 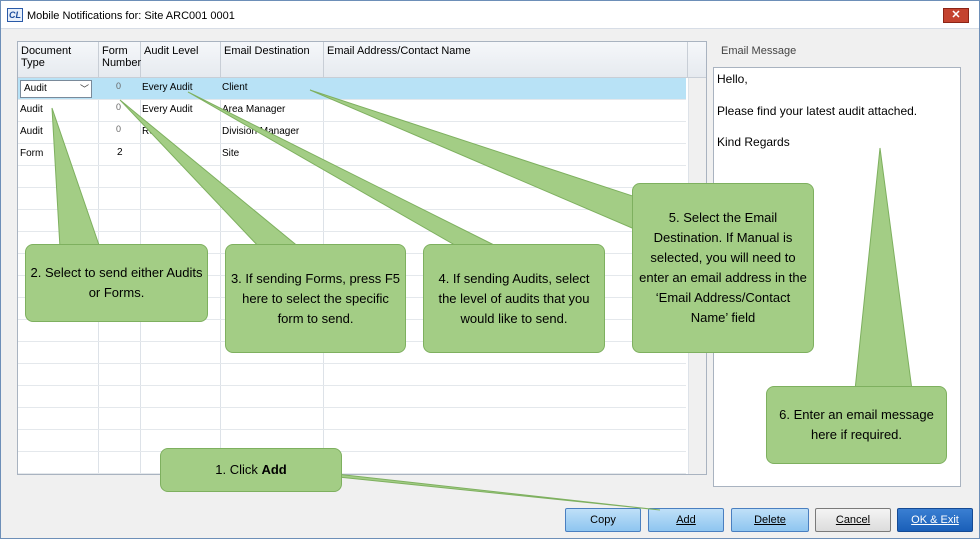 I want to click on form-number-cell: 2, so click(x=120, y=152).